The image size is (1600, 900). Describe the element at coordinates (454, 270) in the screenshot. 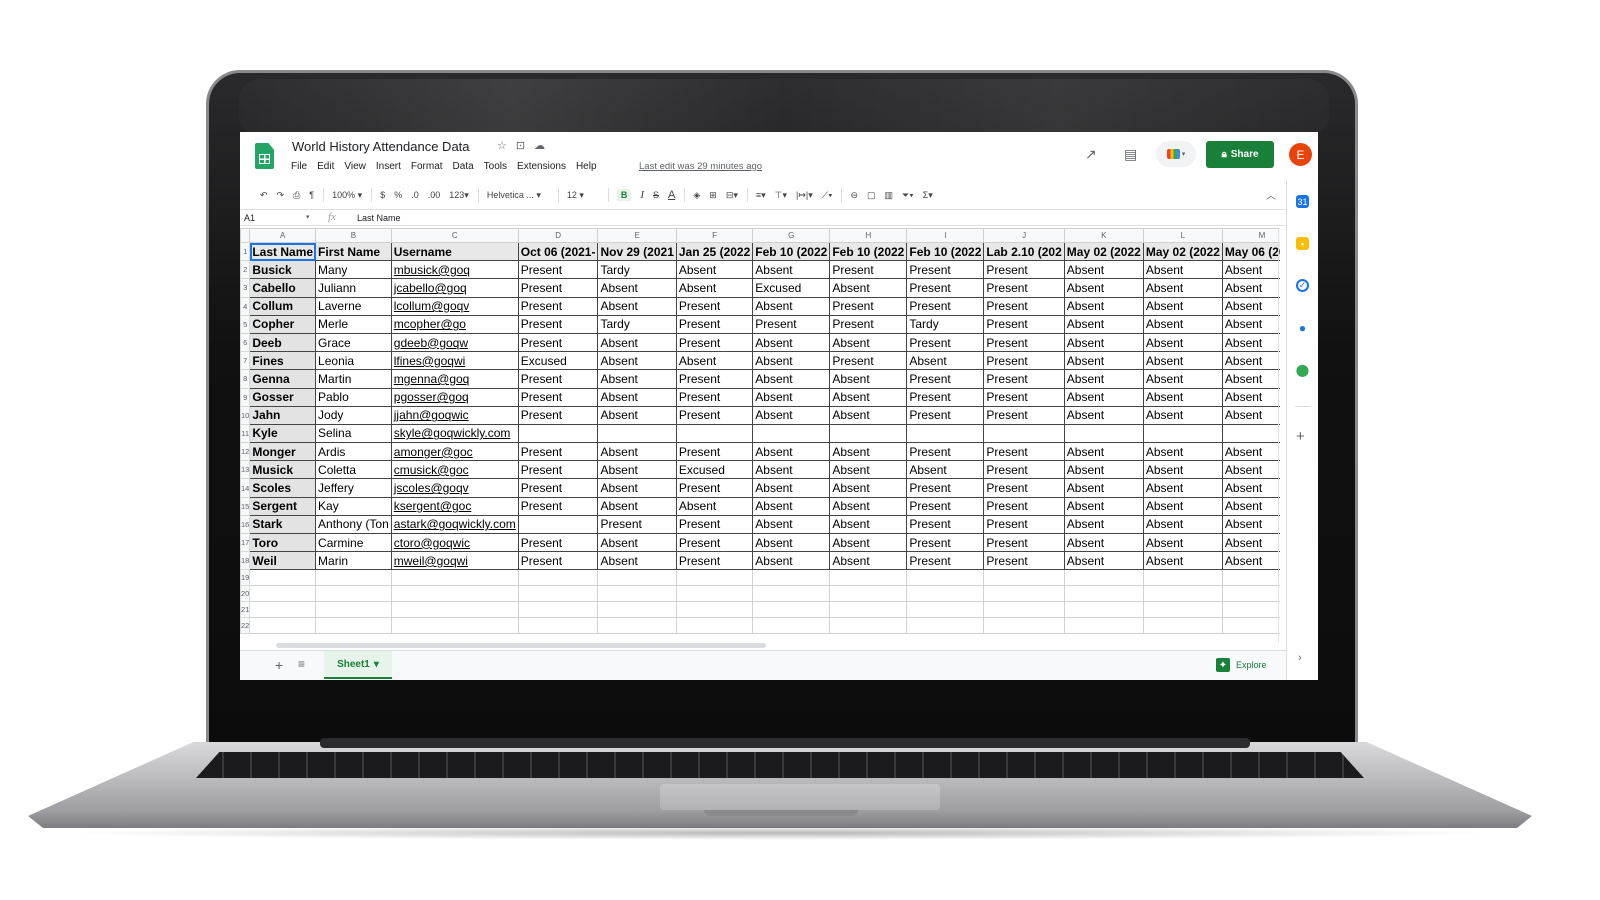

I see `username-cell: mbusick@goq` at that location.